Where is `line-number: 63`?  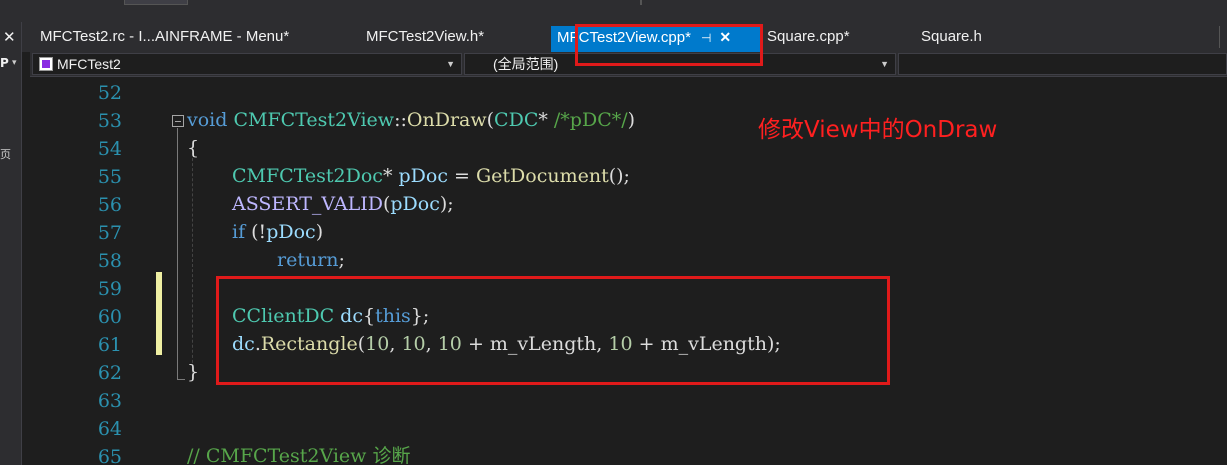 line-number: 63 is located at coordinates (109, 401).